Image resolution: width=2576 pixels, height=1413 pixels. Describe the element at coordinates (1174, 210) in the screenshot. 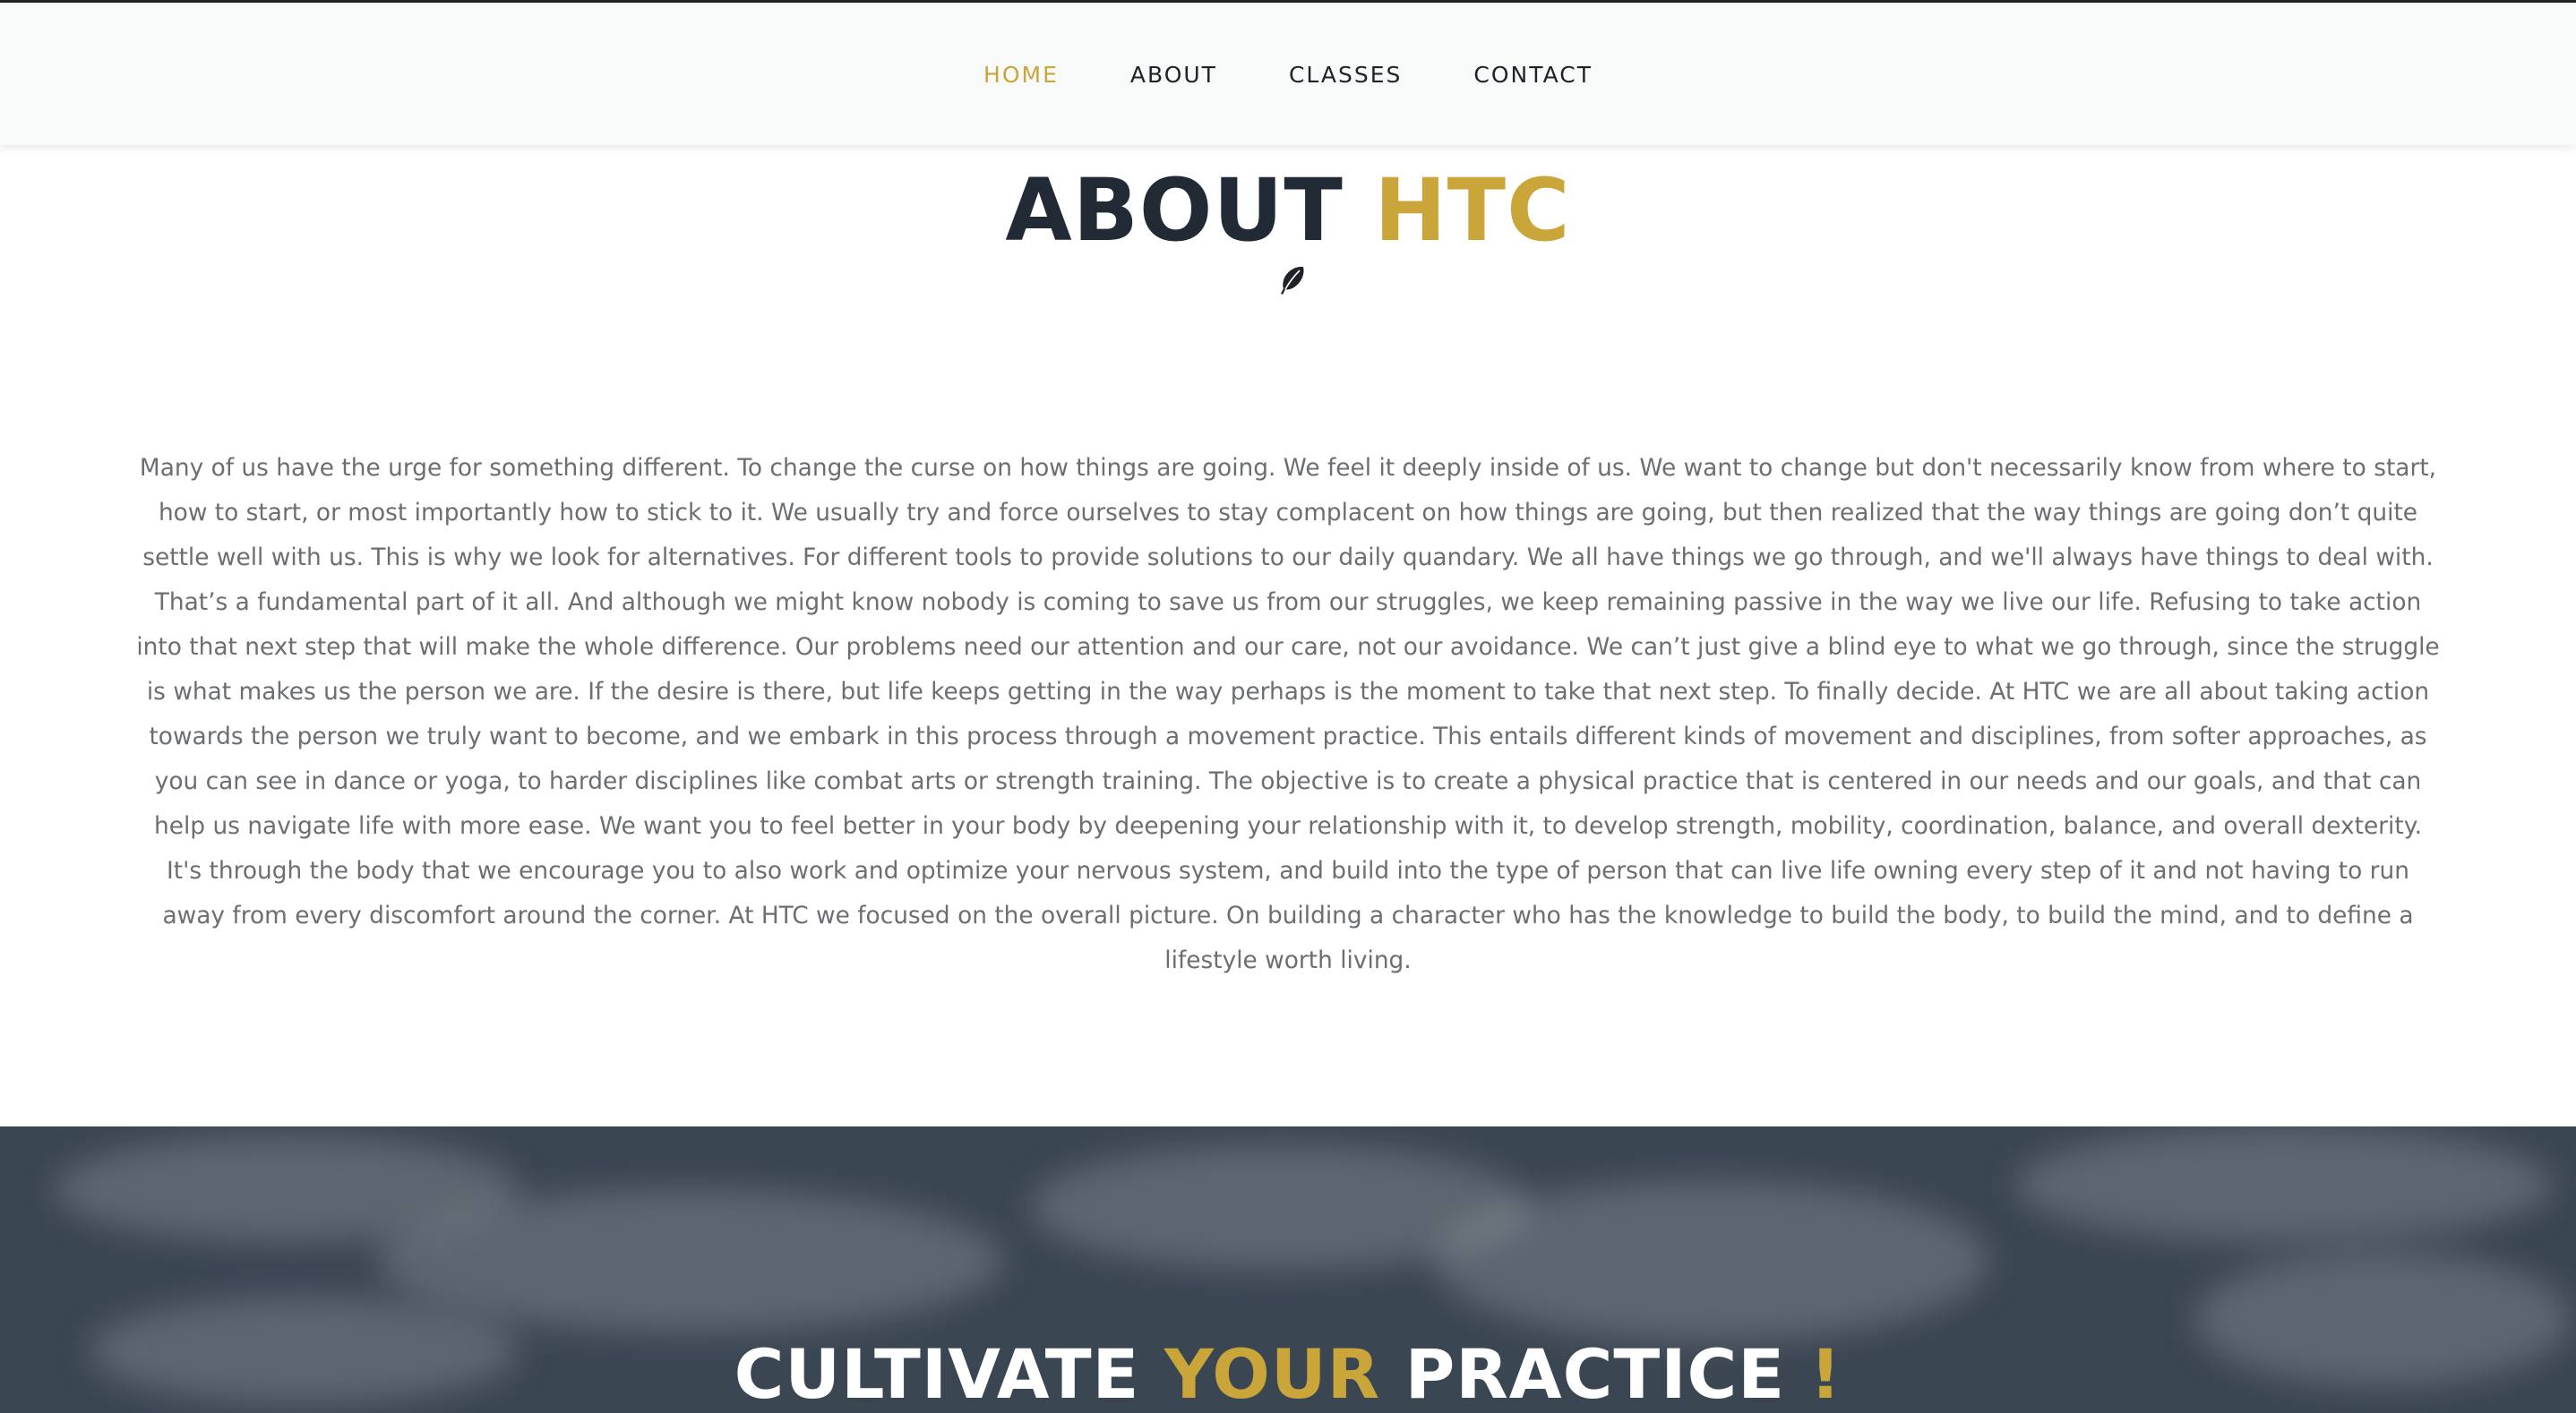

I see `about-heading-main: ABOUT` at that location.